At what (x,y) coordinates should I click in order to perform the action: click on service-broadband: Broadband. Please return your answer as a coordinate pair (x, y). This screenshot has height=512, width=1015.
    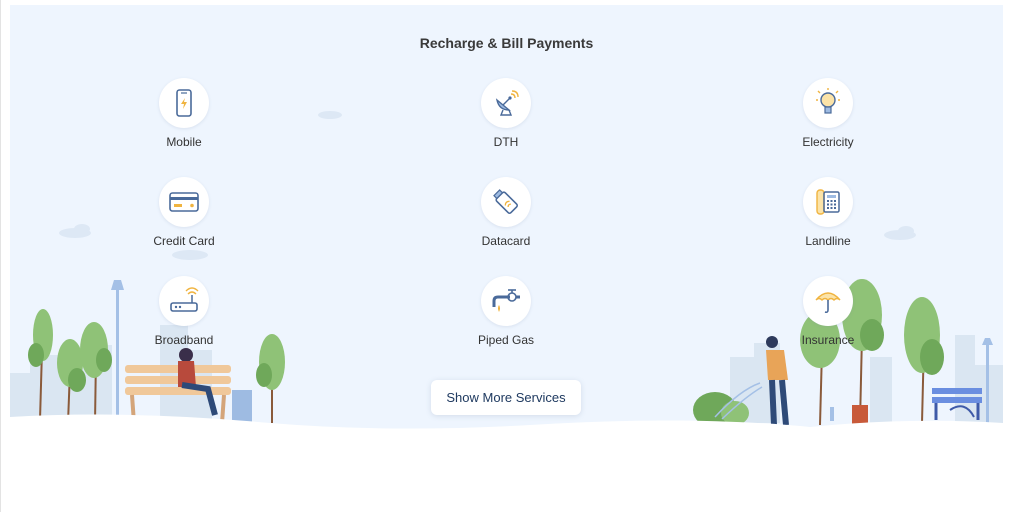
    Looking at the image, I should click on (184, 316).